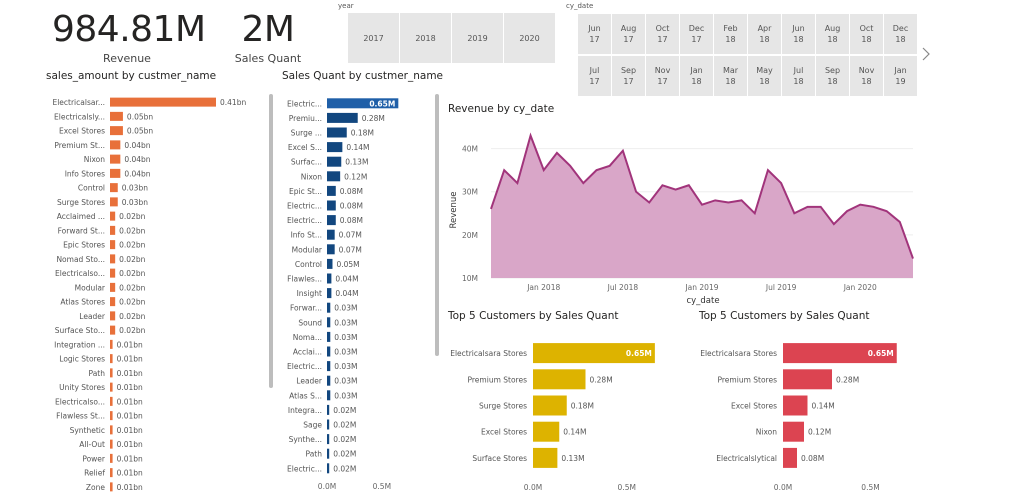 The width and height of the screenshot is (1025, 501). What do you see at coordinates (309, 293) in the screenshot?
I see `category-label: Insight` at bounding box center [309, 293].